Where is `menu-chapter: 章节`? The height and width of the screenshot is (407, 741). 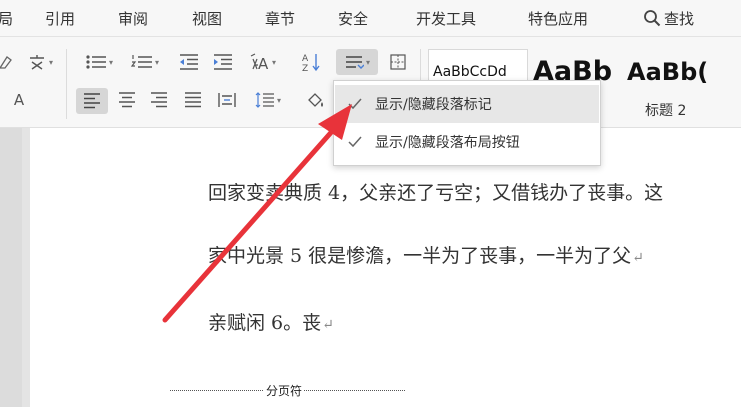 menu-chapter: 章节 is located at coordinates (280, 18).